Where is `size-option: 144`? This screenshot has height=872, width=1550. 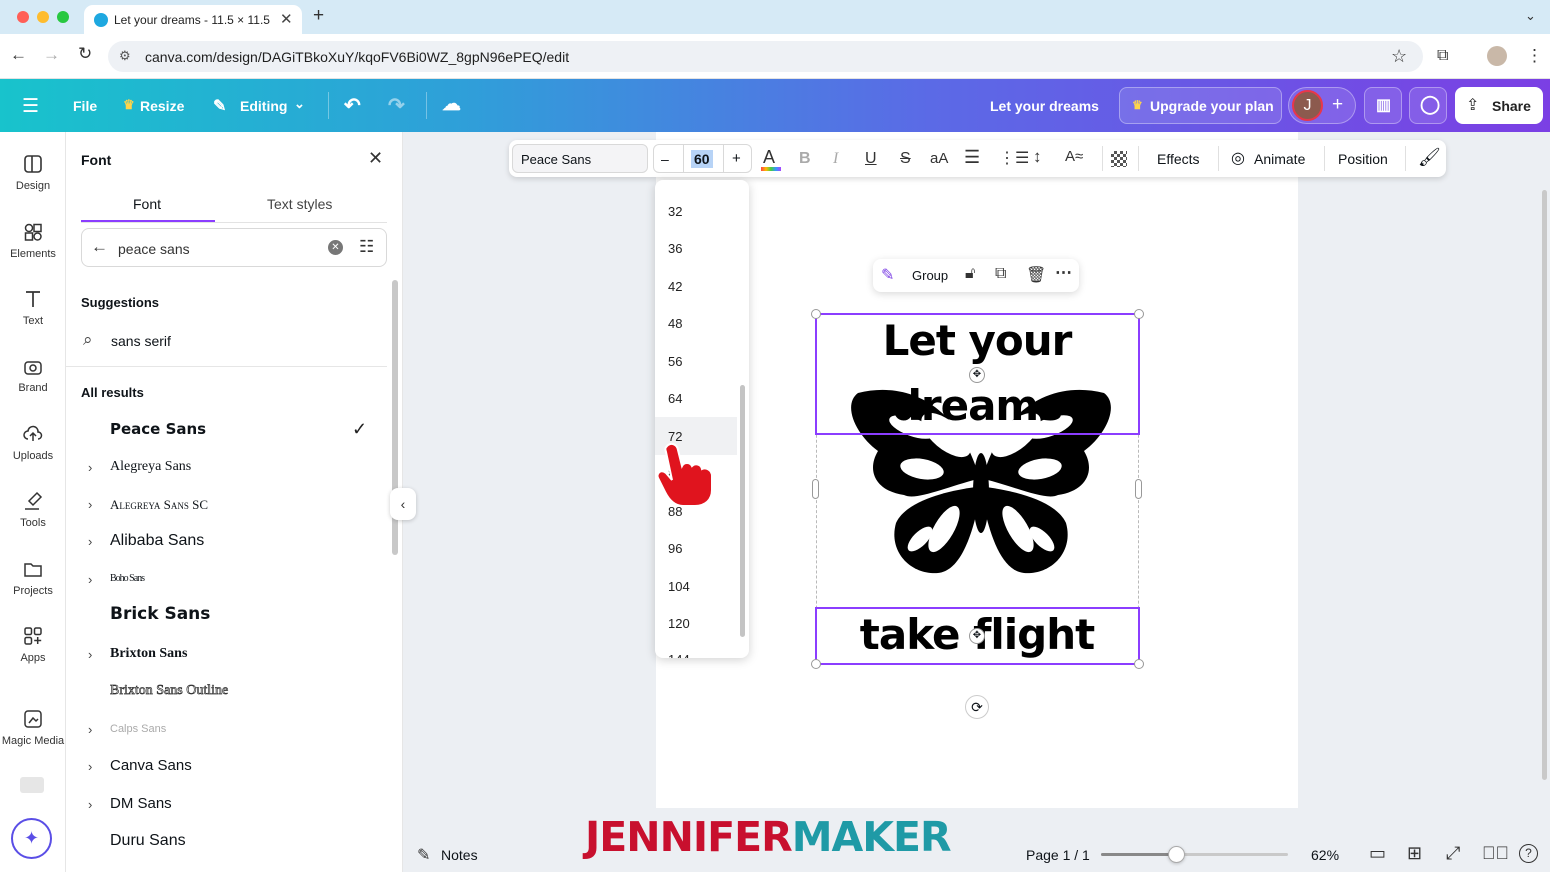 size-option: 144 is located at coordinates (679, 655).